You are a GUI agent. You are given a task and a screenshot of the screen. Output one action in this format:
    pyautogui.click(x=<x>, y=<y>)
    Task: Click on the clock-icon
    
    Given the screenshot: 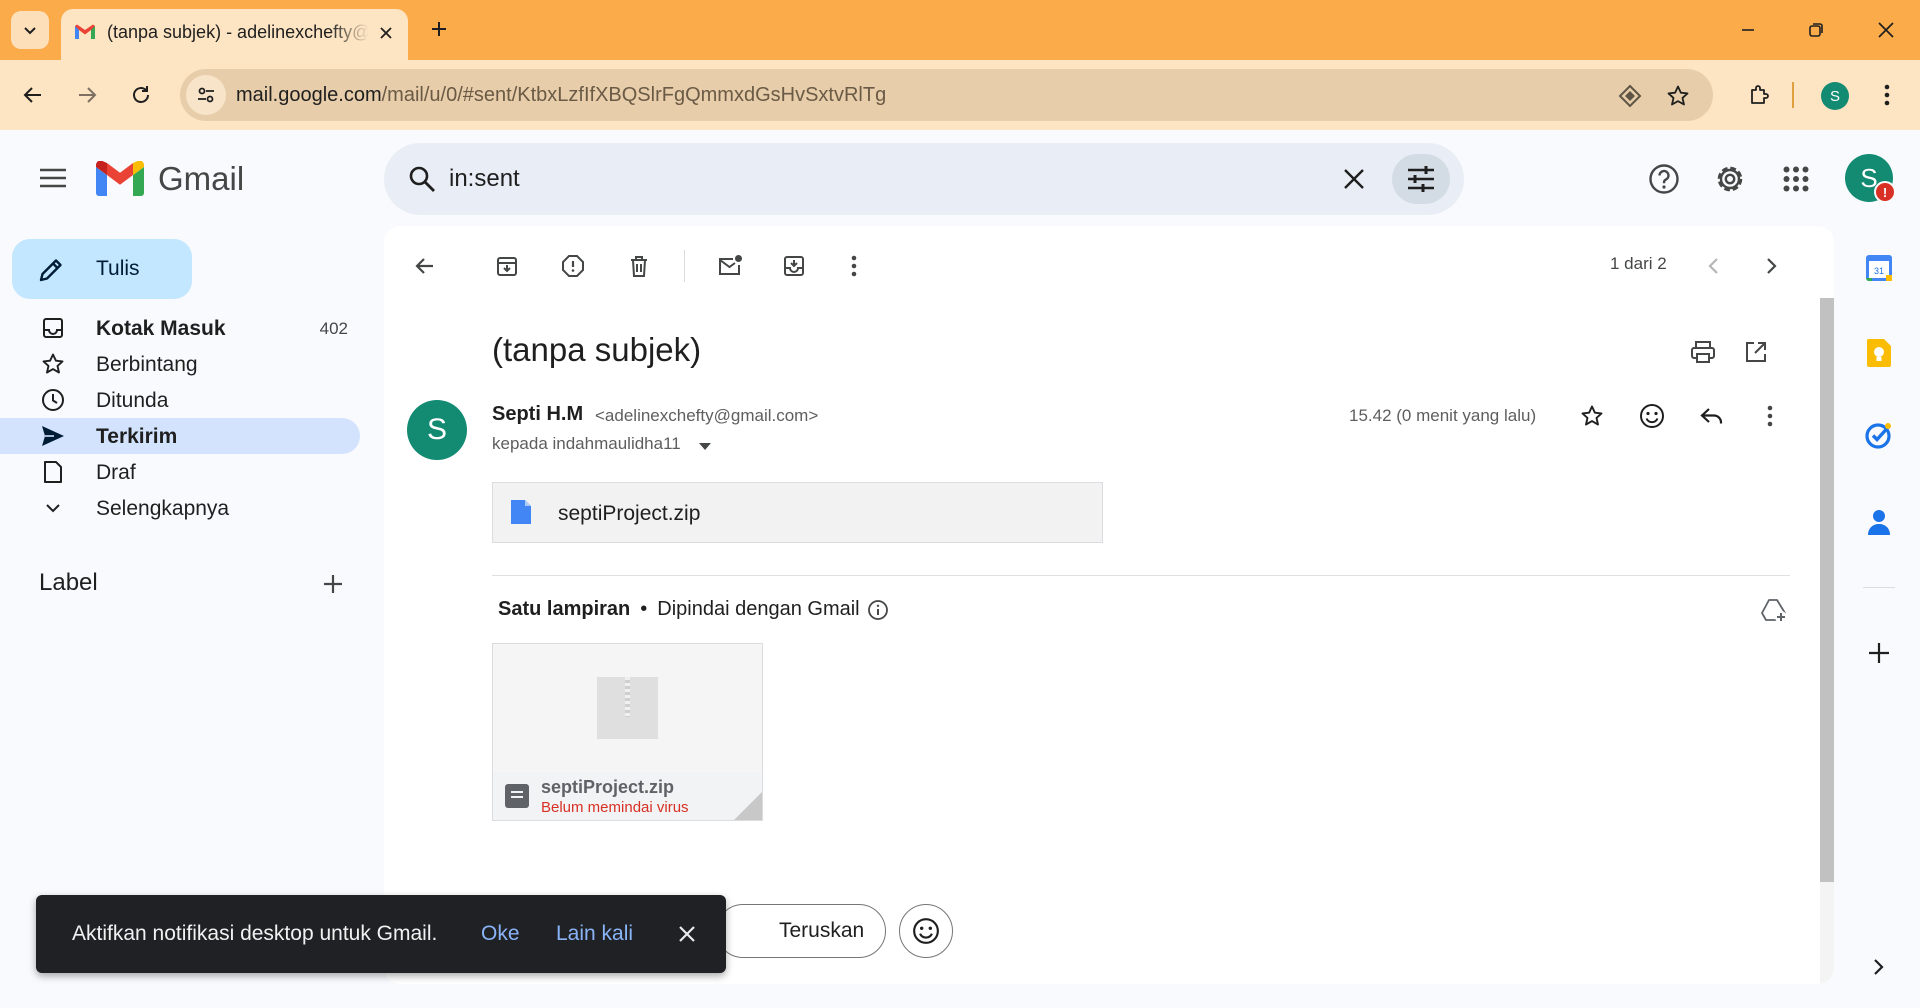 What is the action you would take?
    pyautogui.click(x=53, y=400)
    